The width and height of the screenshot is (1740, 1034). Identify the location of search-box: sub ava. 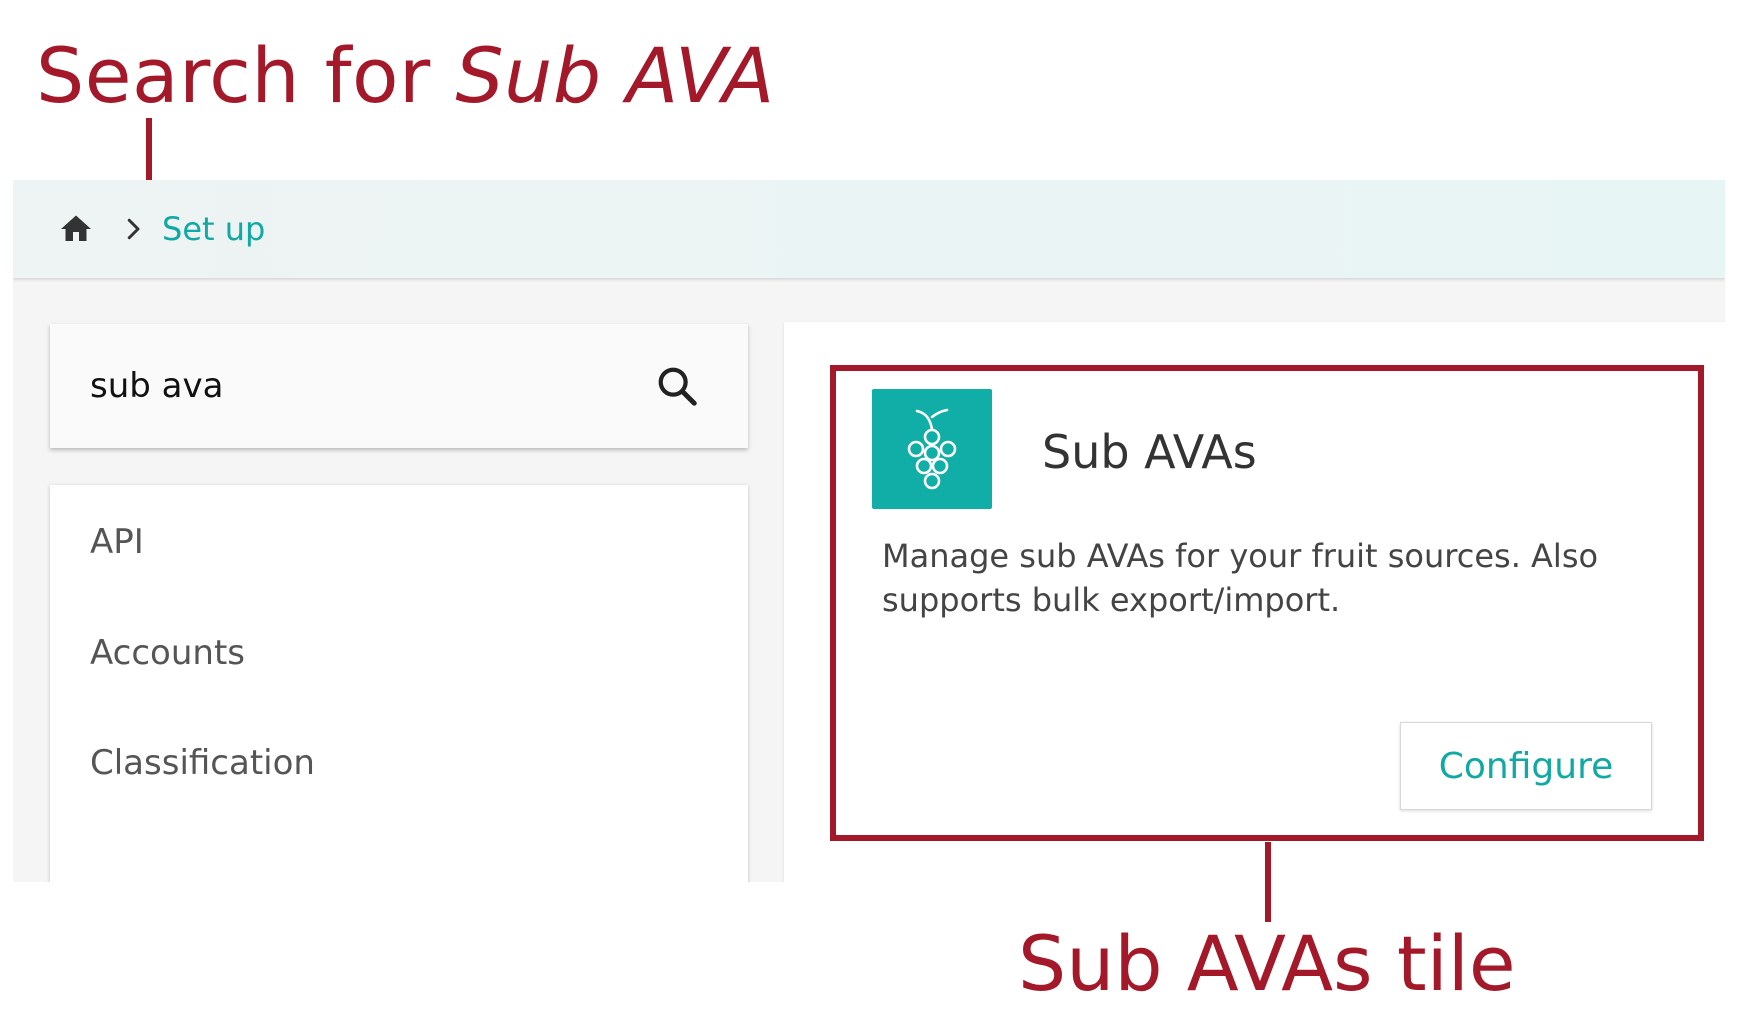
(399, 386).